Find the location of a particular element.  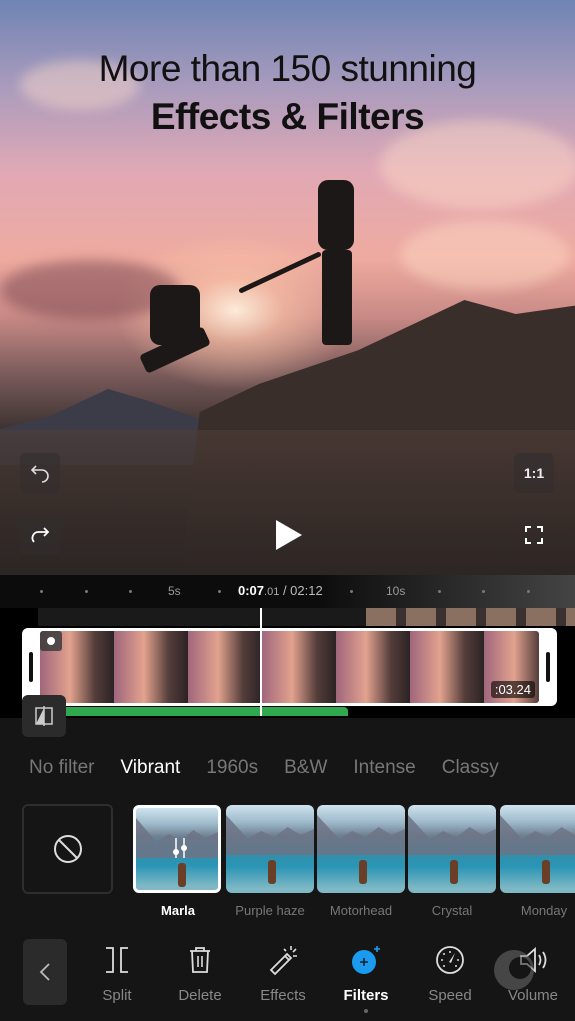

fullscreen-icon is located at coordinates (534, 535).